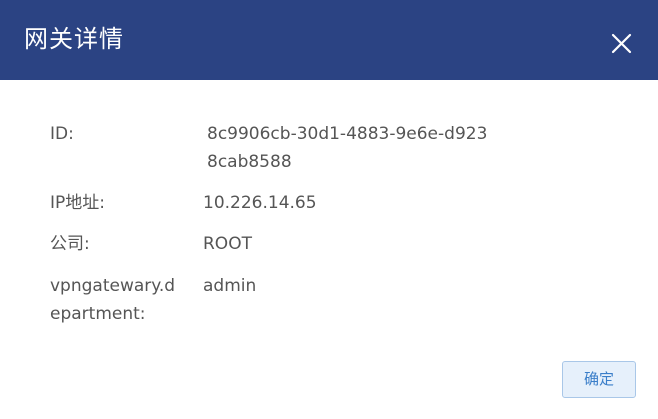 The image size is (658, 419). I want to click on department-label-line2: epartment:, so click(98, 314).